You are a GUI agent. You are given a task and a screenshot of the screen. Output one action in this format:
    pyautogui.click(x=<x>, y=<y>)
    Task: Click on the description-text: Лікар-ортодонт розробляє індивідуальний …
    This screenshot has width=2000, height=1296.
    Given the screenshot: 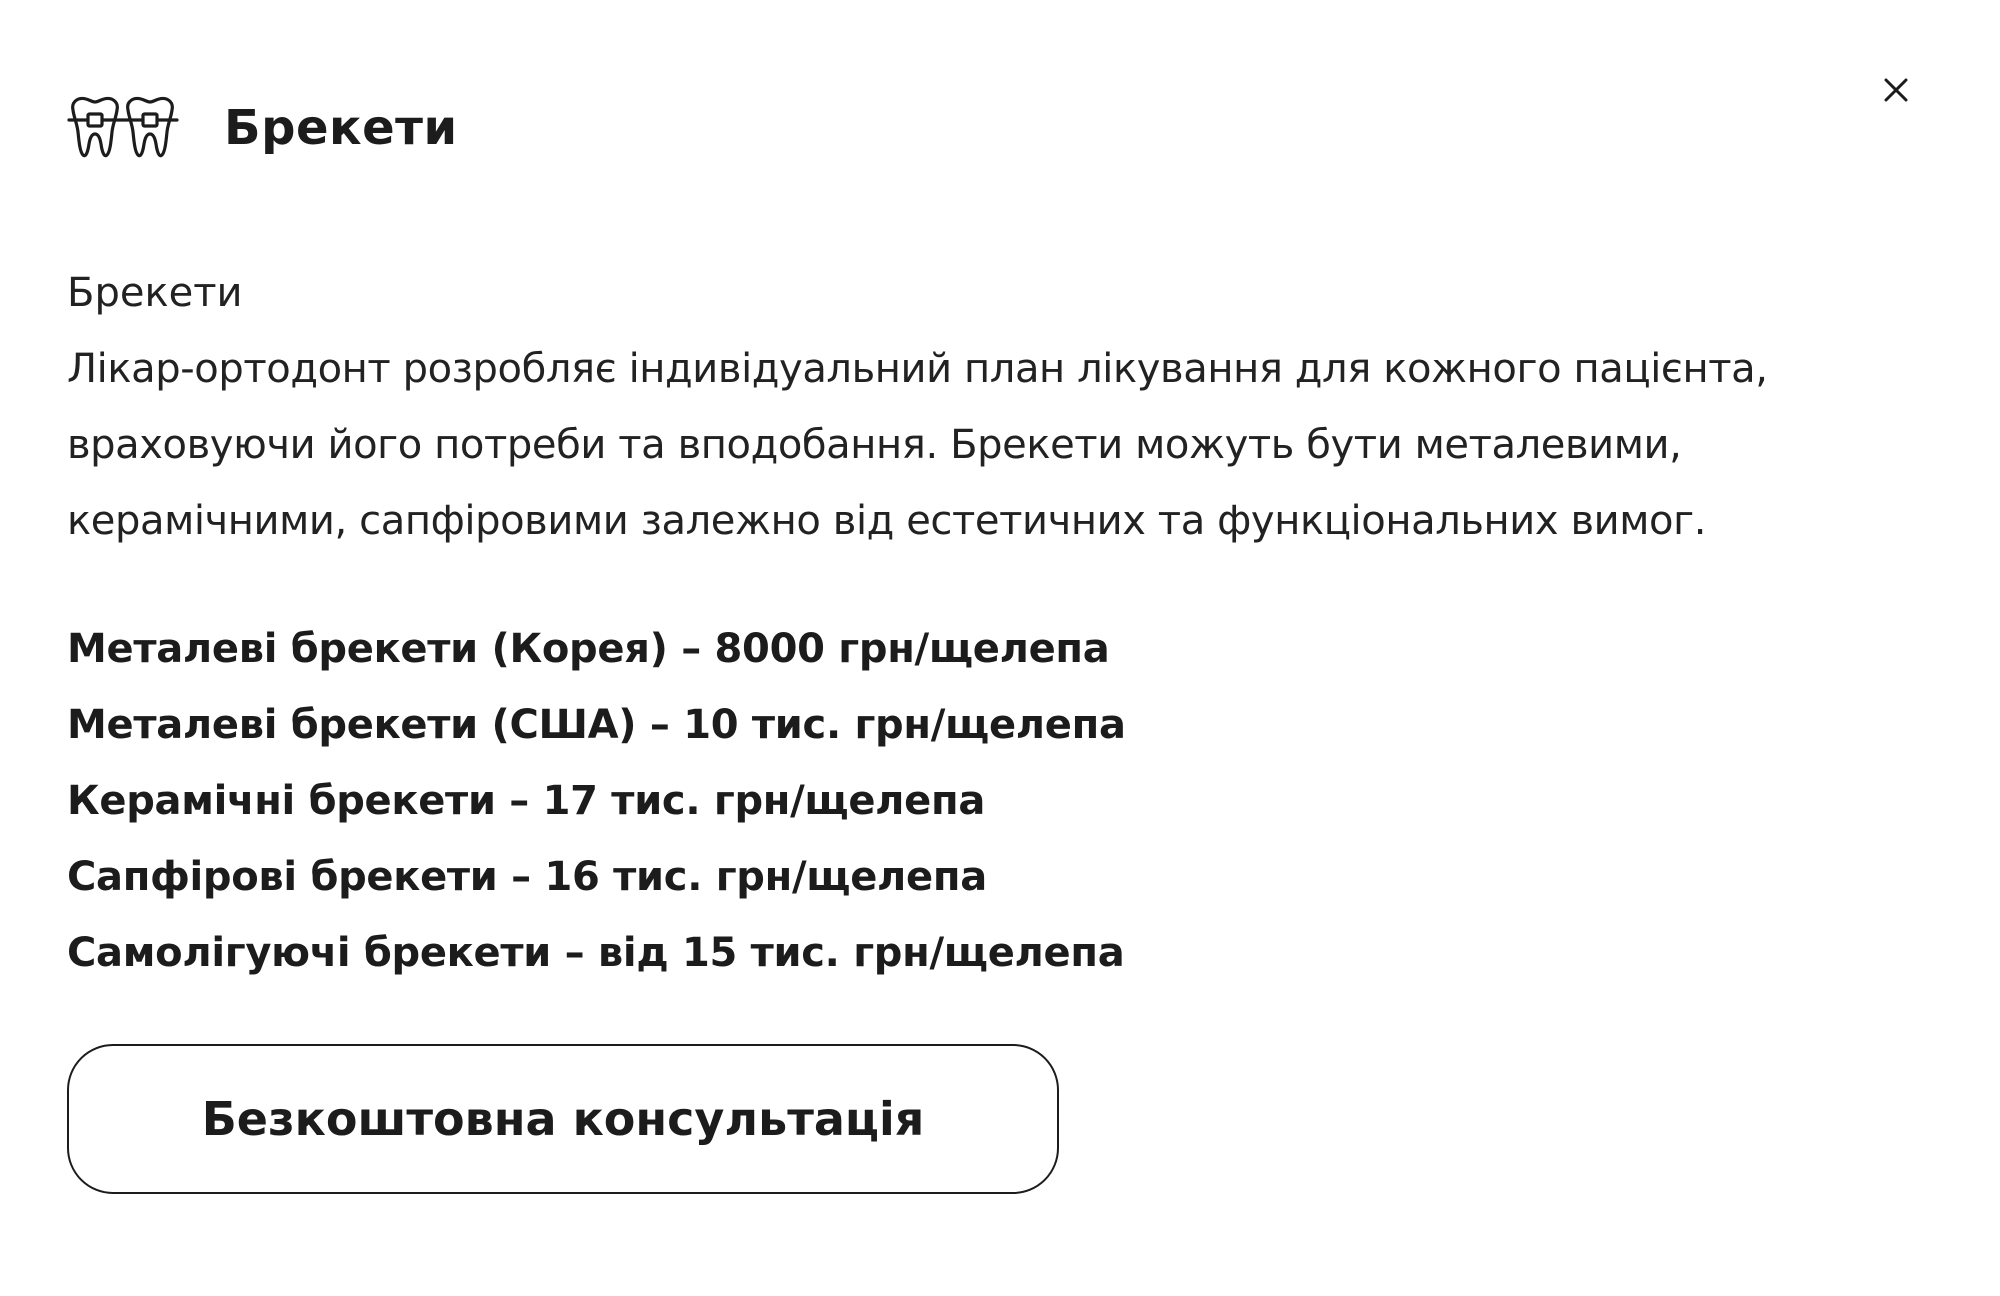 What is the action you would take?
    pyautogui.click(x=917, y=445)
    